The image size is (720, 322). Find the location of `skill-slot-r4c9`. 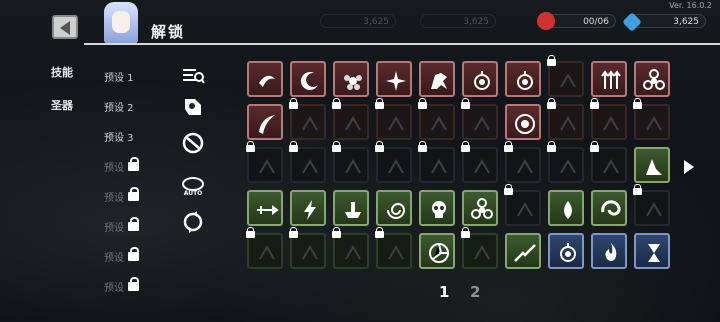

skill-slot-r4c9 is located at coordinates (609, 208).